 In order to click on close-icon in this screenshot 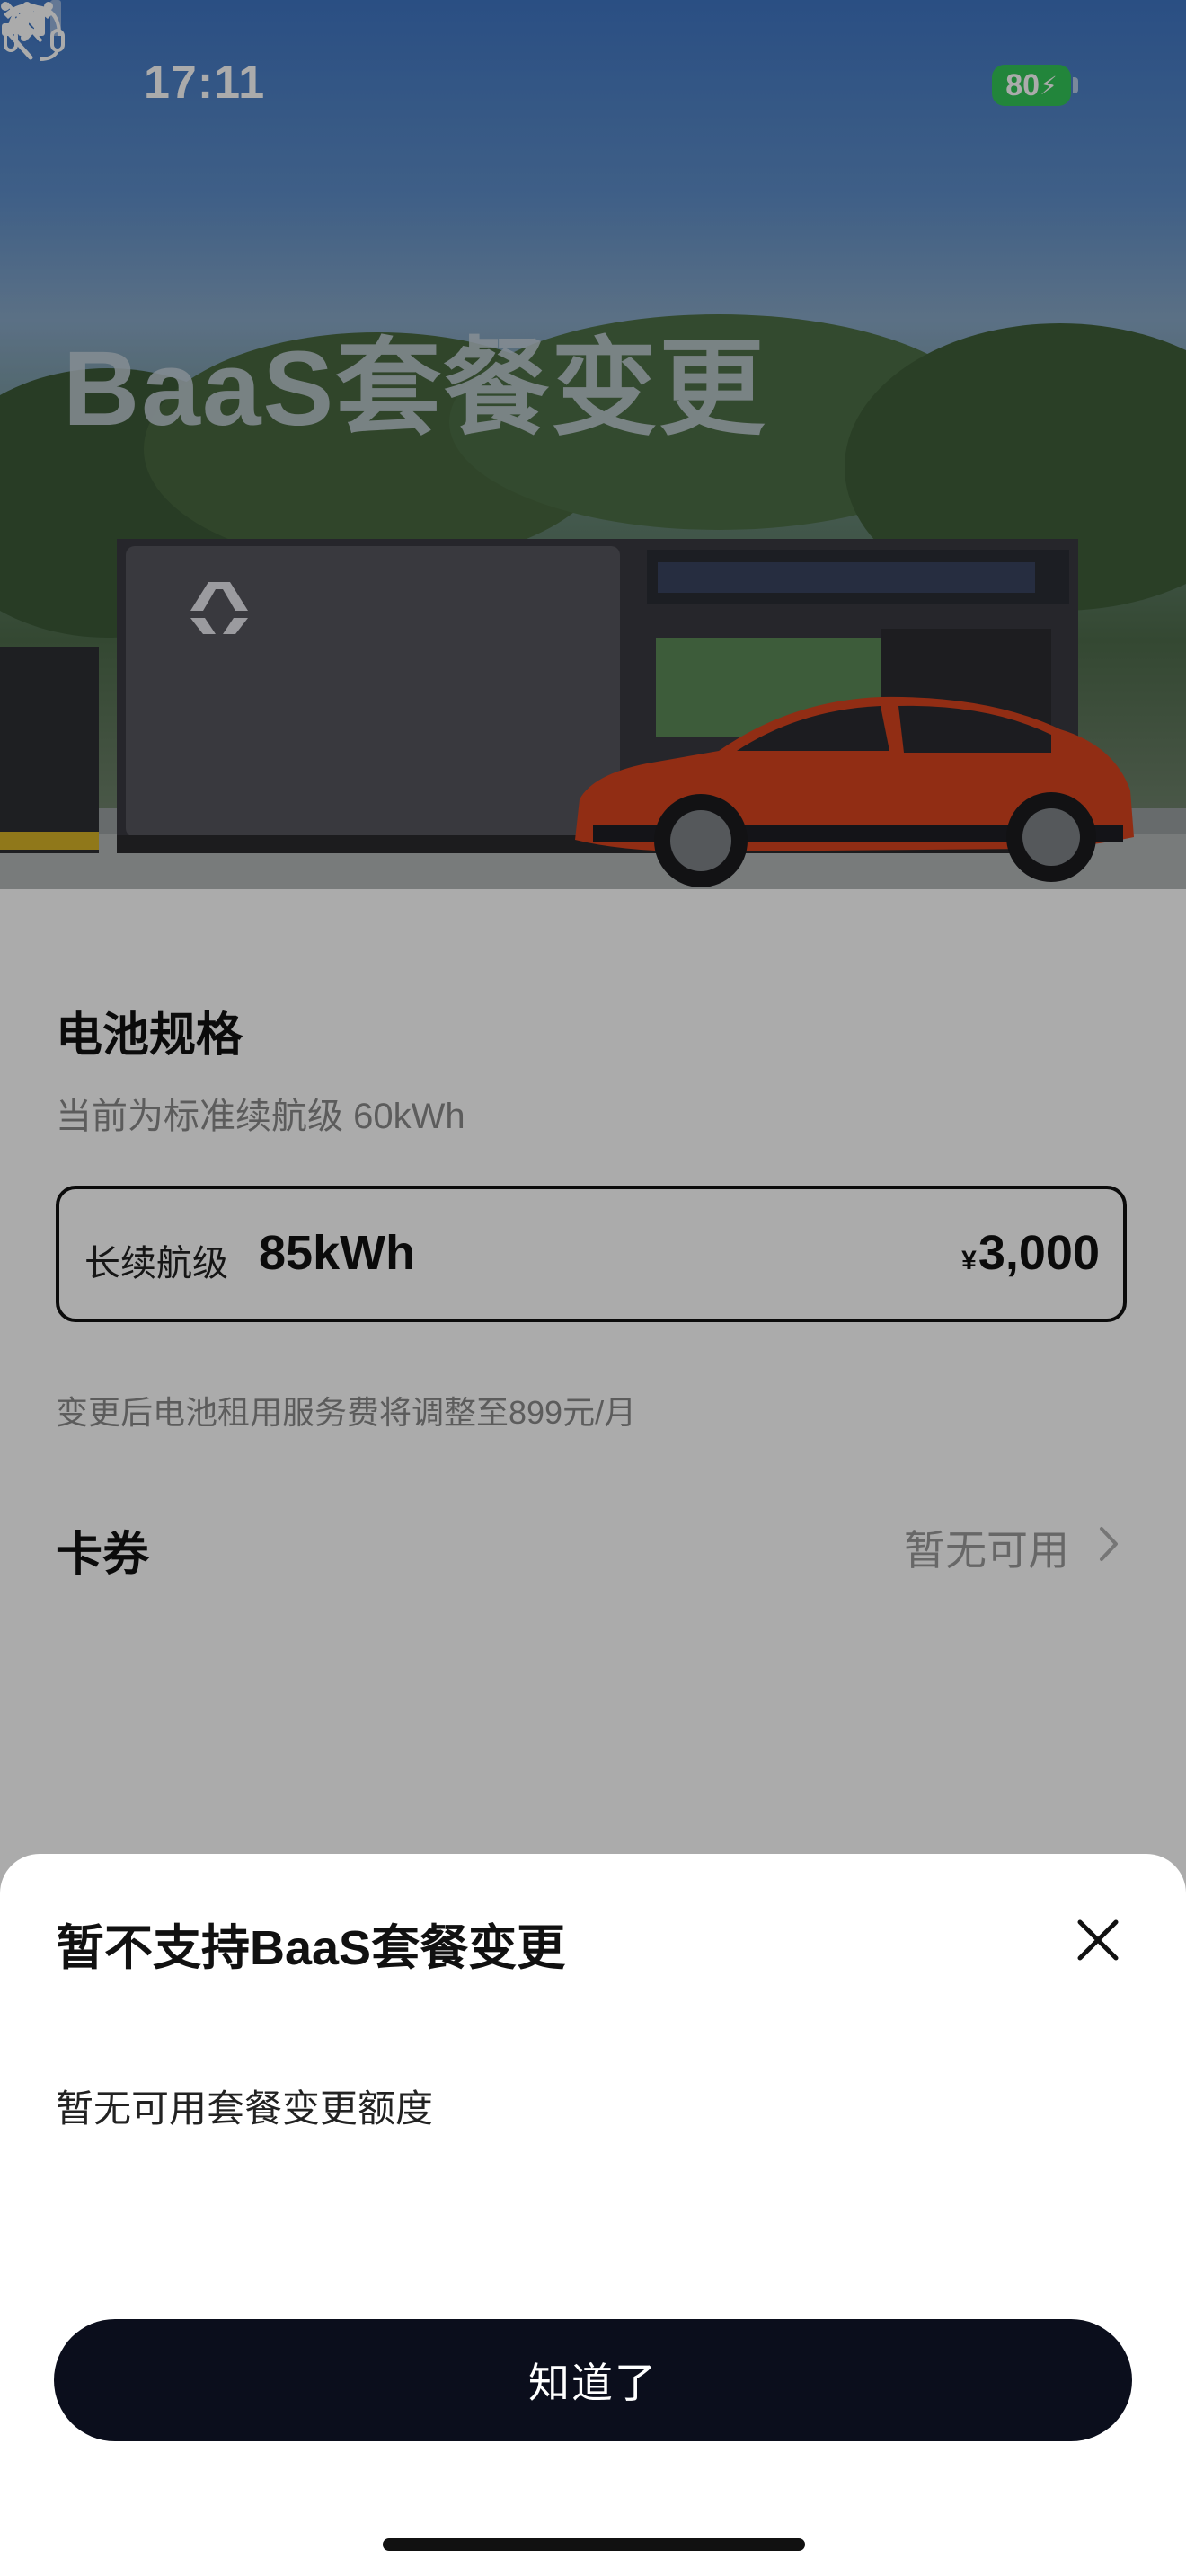, I will do `click(1098, 1940)`.